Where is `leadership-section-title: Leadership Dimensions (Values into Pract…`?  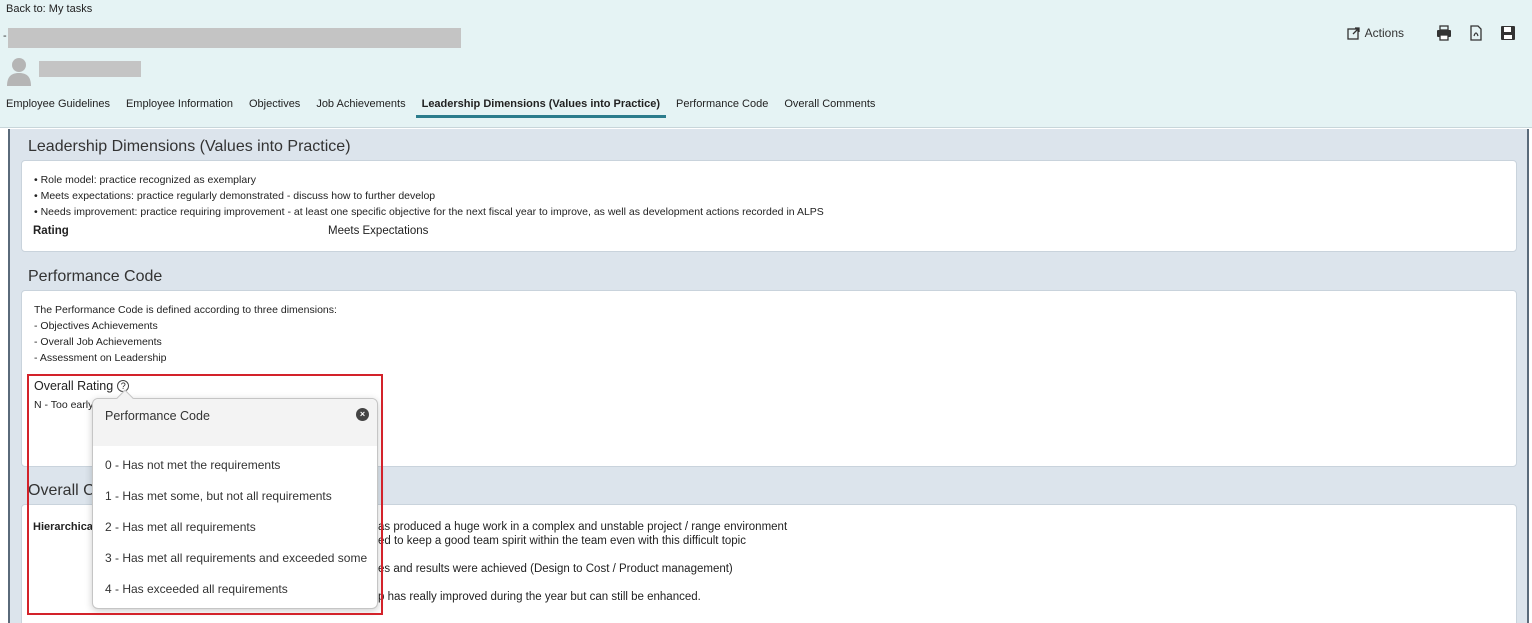
leadership-section-title: Leadership Dimensions (Values into Pract… is located at coordinates (189, 146).